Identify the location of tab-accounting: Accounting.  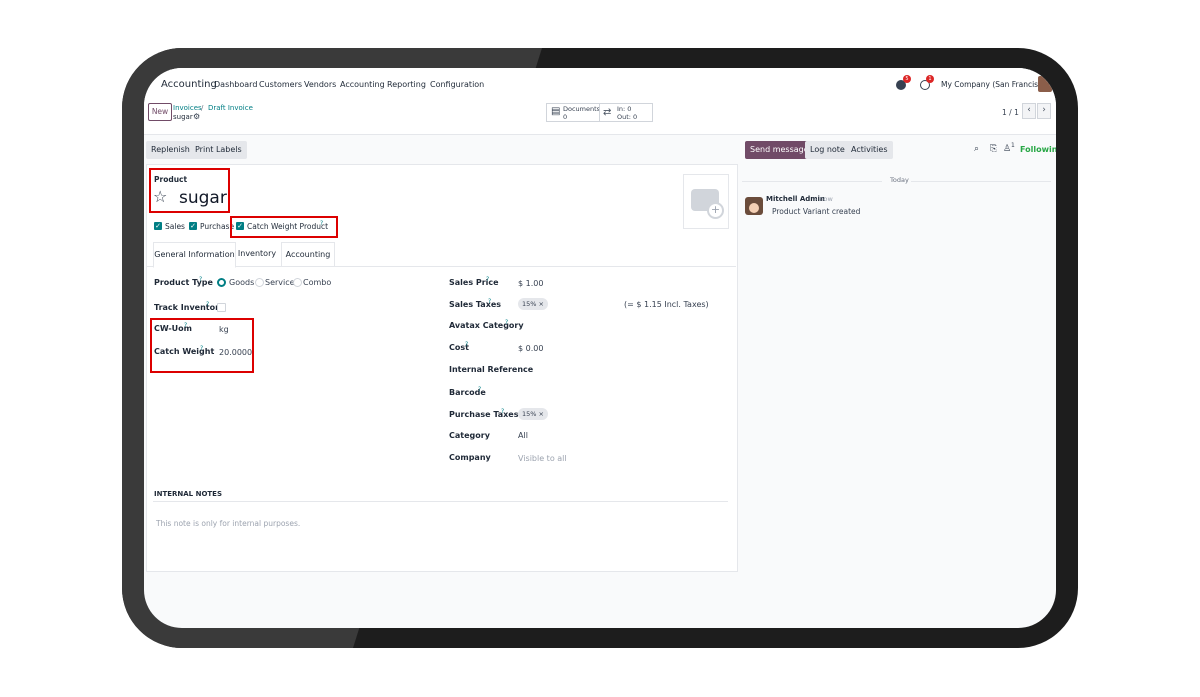
(308, 254).